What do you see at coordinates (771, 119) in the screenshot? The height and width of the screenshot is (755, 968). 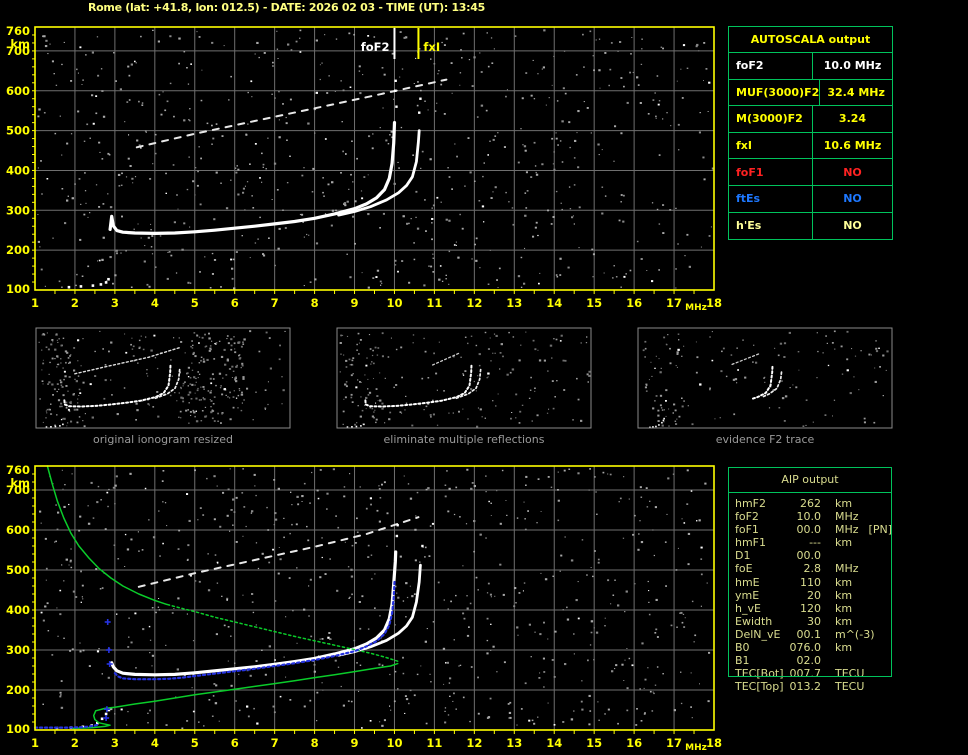 I see `parameter-name: M(3000)F2` at bounding box center [771, 119].